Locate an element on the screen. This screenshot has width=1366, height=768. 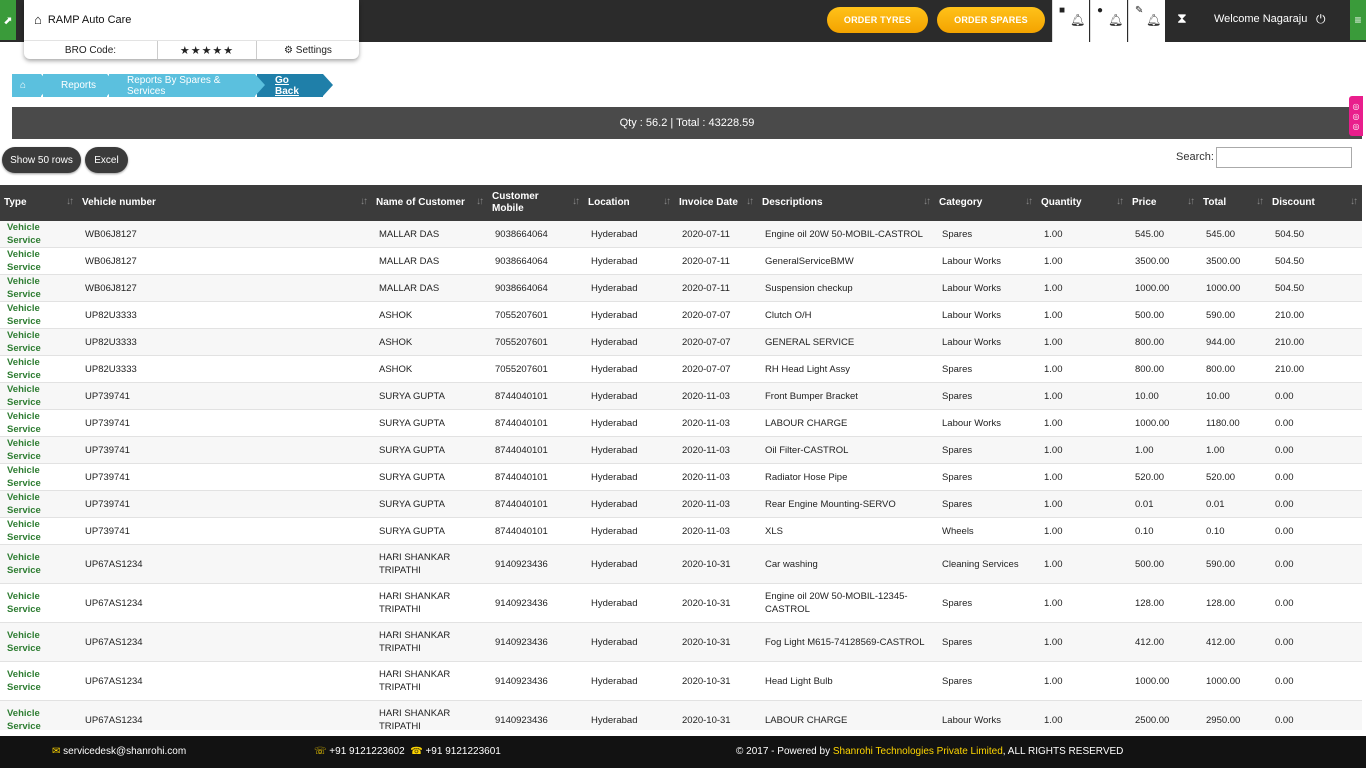
column-header: Location ↓↑ is located at coordinates (629, 203).